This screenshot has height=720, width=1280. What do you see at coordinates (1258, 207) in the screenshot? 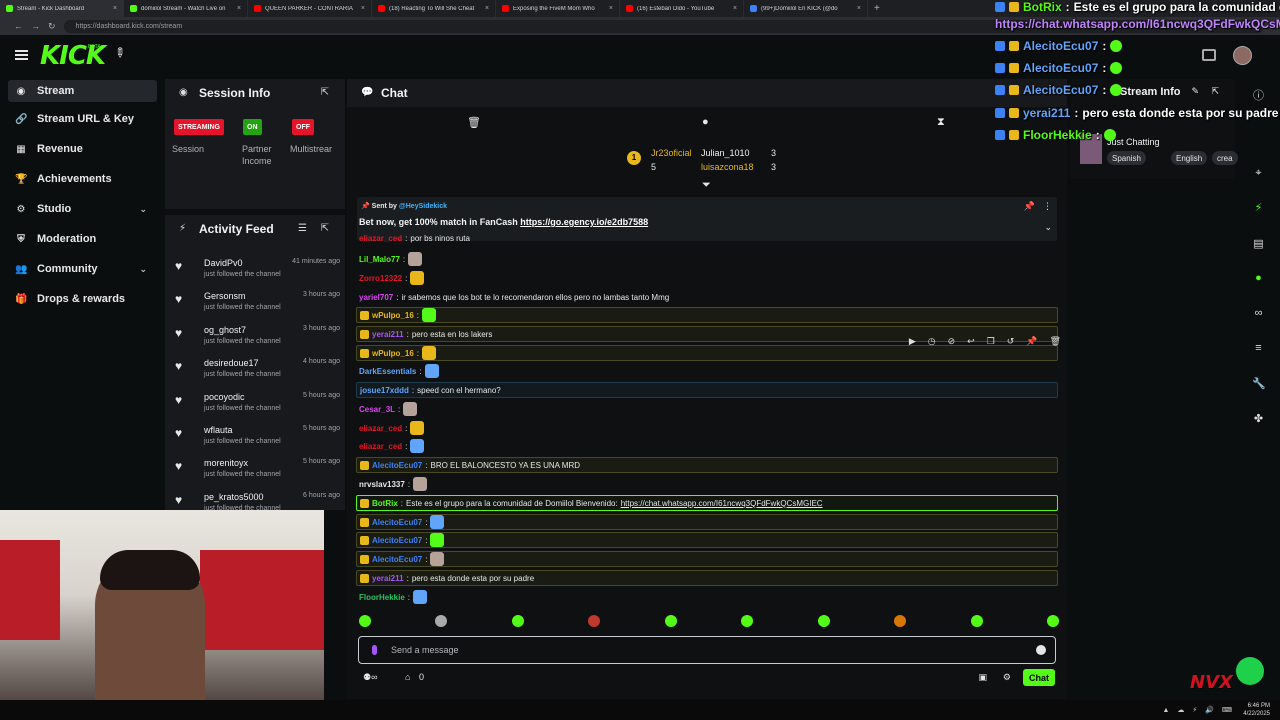
I see `bolt-icon: ⚡` at bounding box center [1258, 207].